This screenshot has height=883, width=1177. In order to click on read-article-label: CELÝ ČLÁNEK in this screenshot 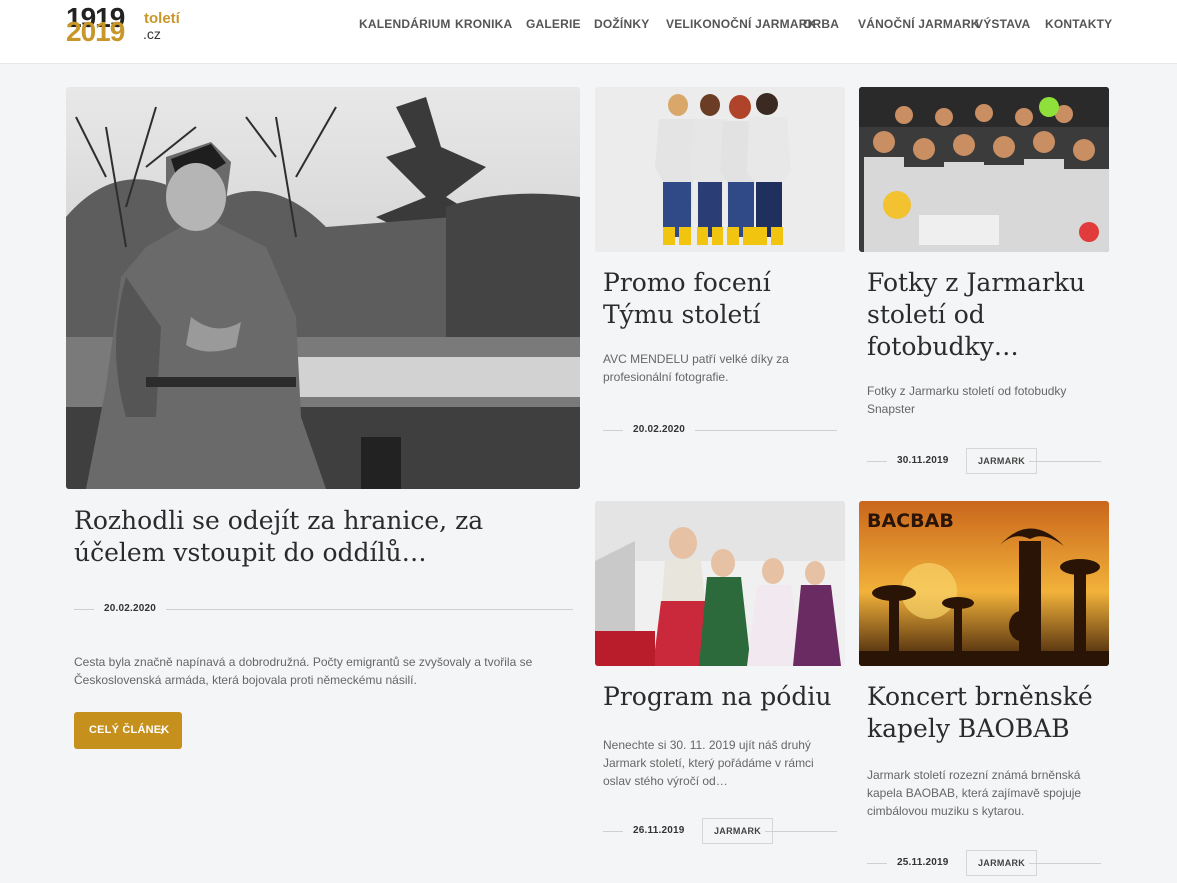, I will do `click(129, 730)`.